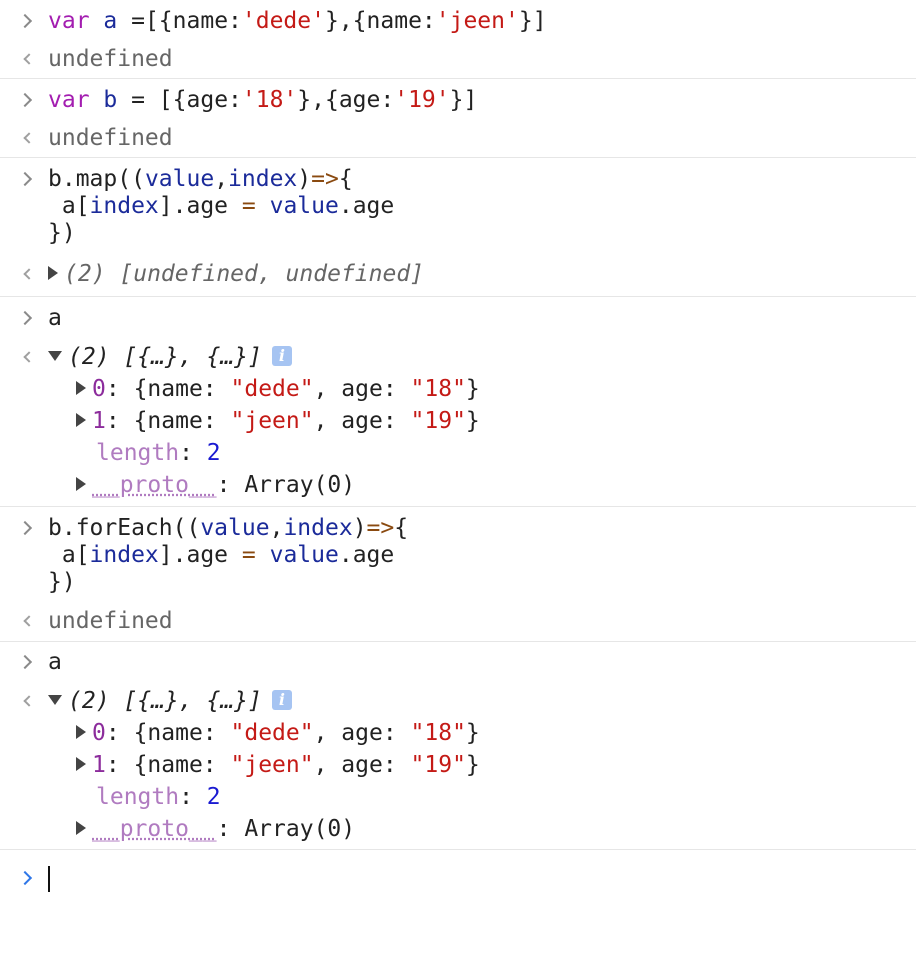 This screenshot has height=976, width=916. I want to click on input-code: b.forEach((value,index)=>{, so click(228, 528).